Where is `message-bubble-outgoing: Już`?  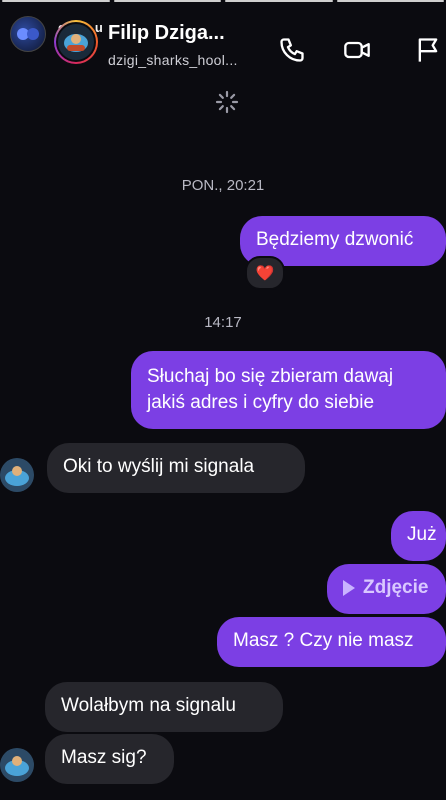 message-bubble-outgoing: Już is located at coordinates (418, 536).